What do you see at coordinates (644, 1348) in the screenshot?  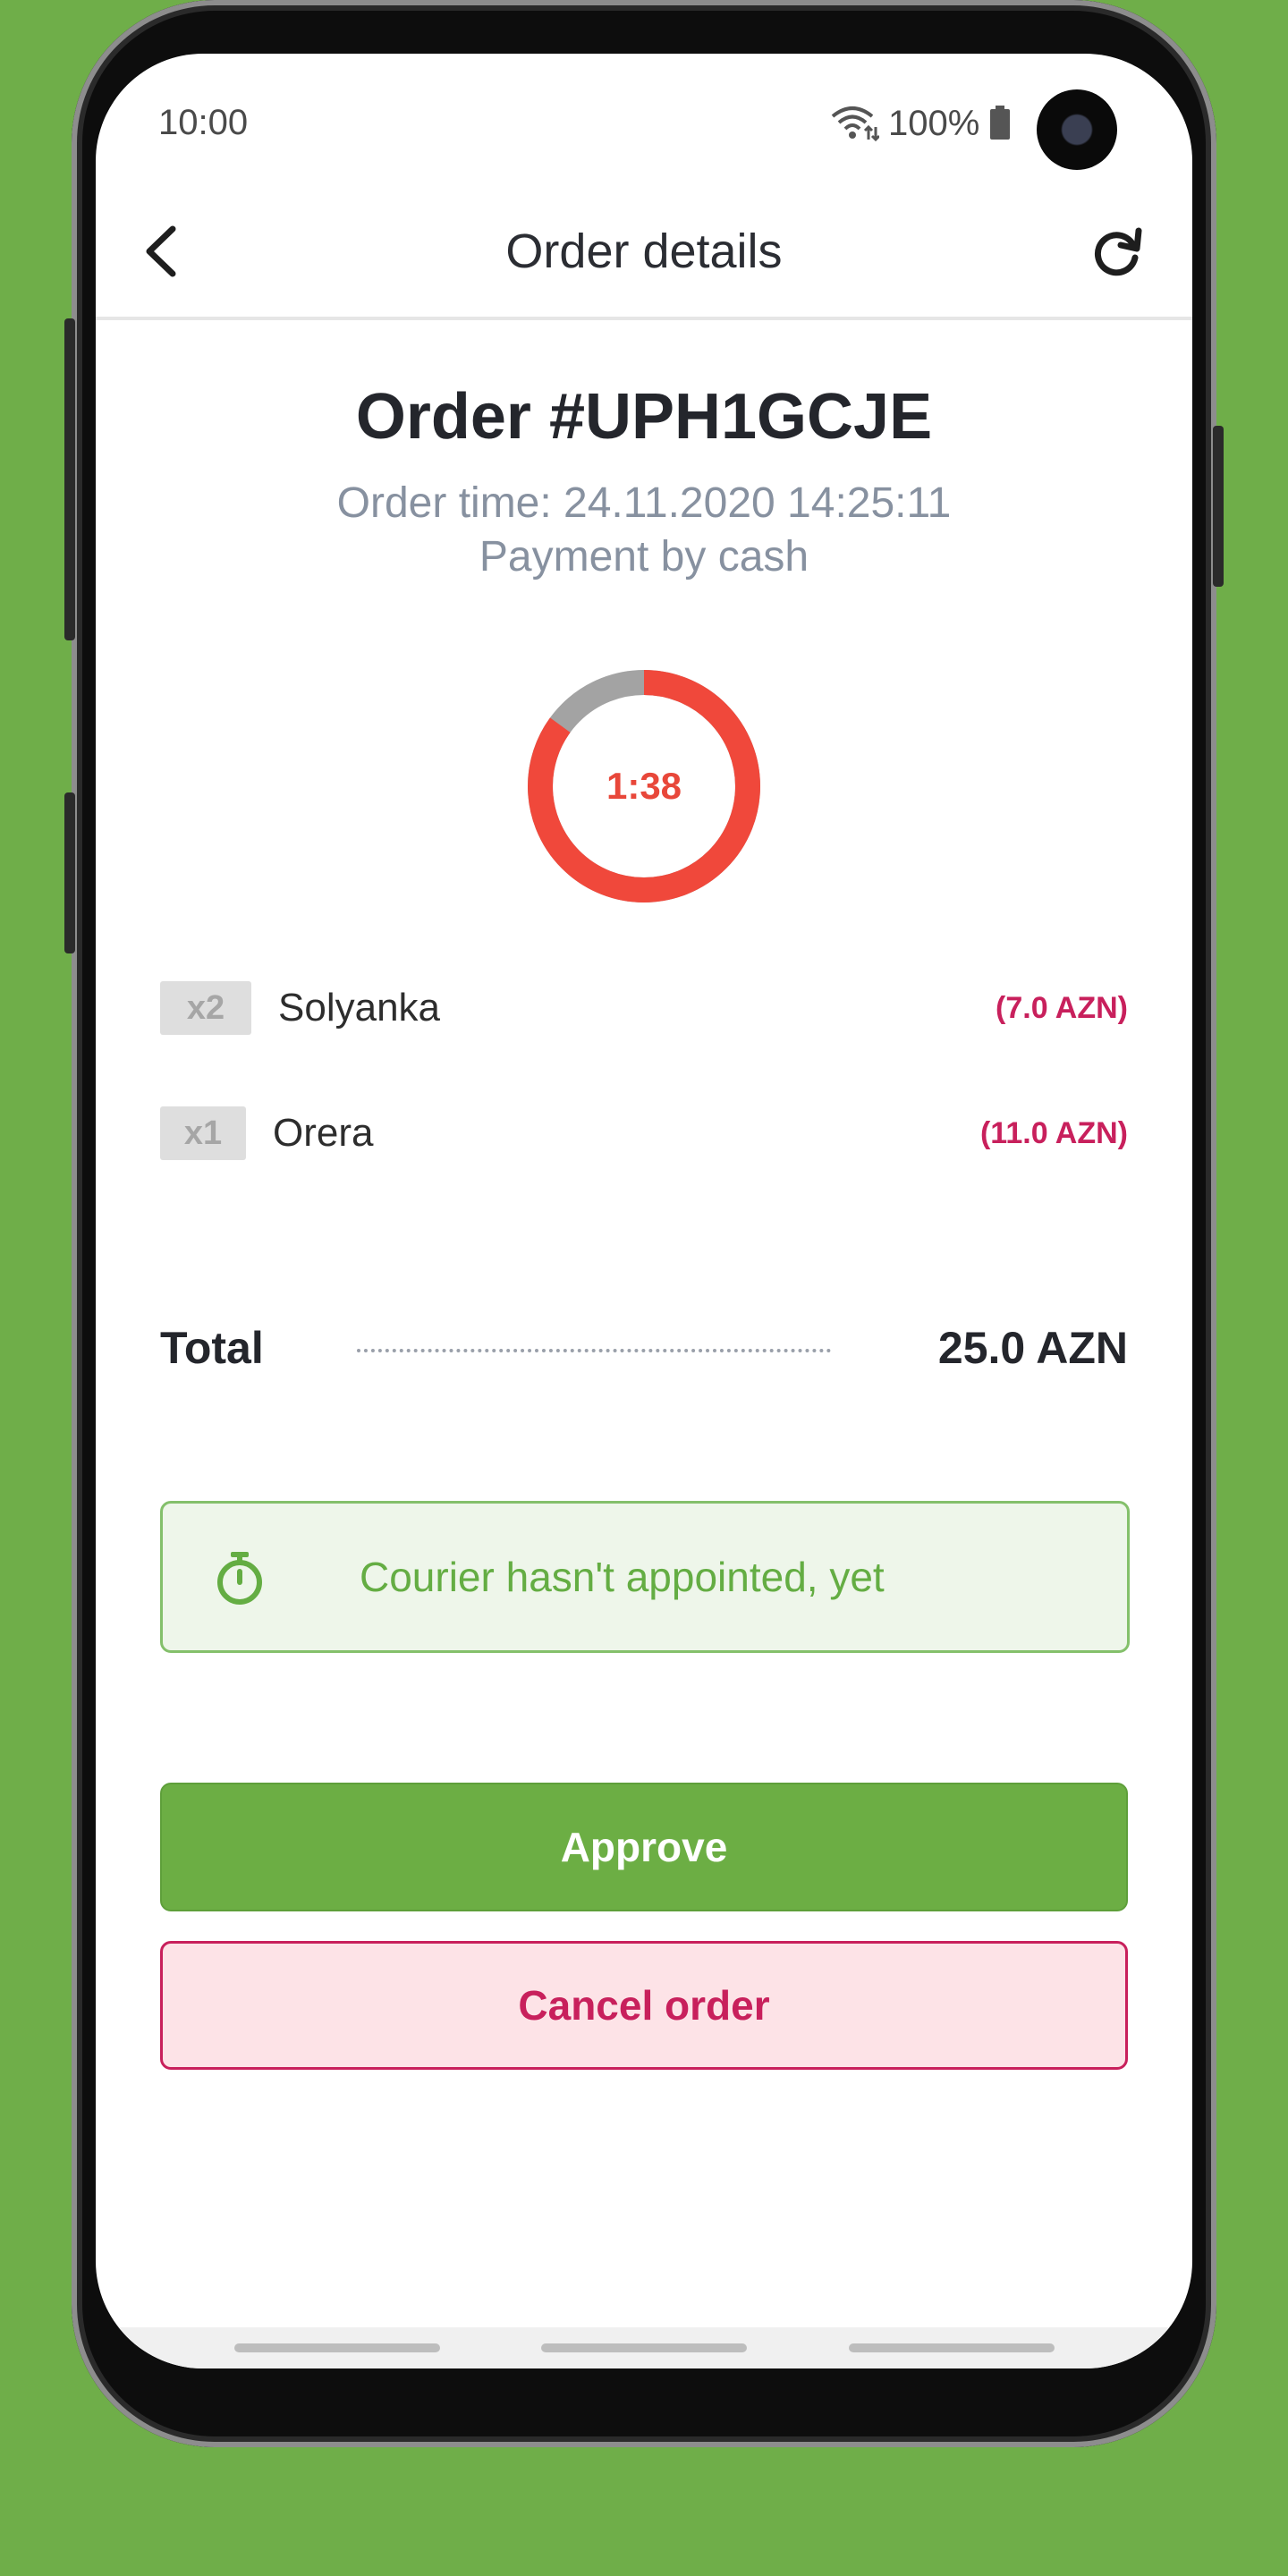 I see `order-total: Total 25.0 AZN` at bounding box center [644, 1348].